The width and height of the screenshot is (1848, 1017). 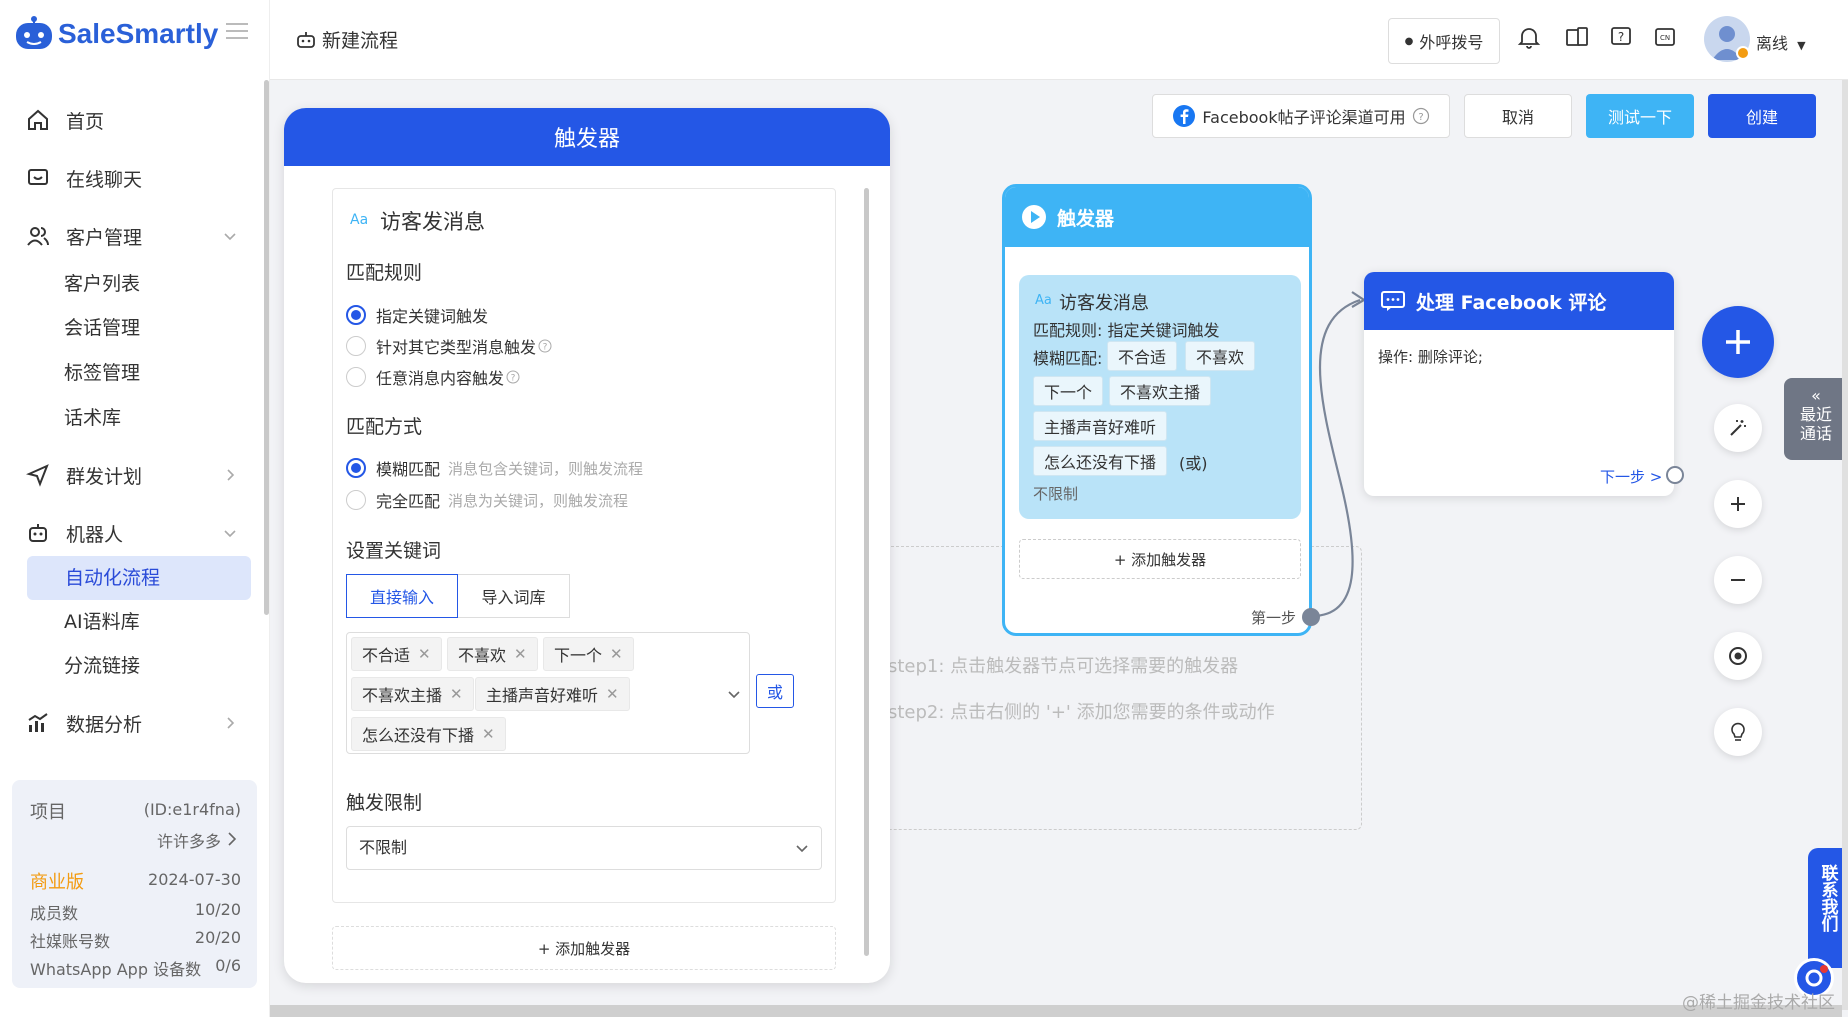 I want to click on keyword-text: 不合适, so click(x=386, y=655).